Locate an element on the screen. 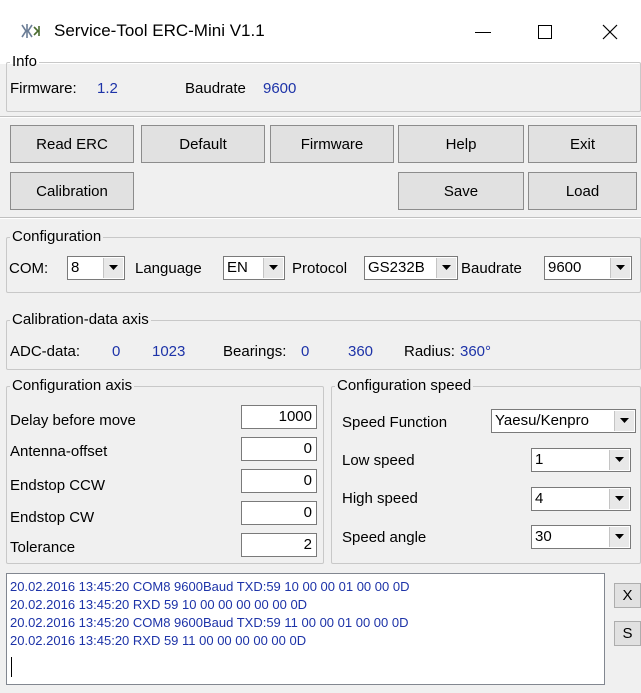  baudrate-dropdown-arrow is located at coordinates (620, 268).